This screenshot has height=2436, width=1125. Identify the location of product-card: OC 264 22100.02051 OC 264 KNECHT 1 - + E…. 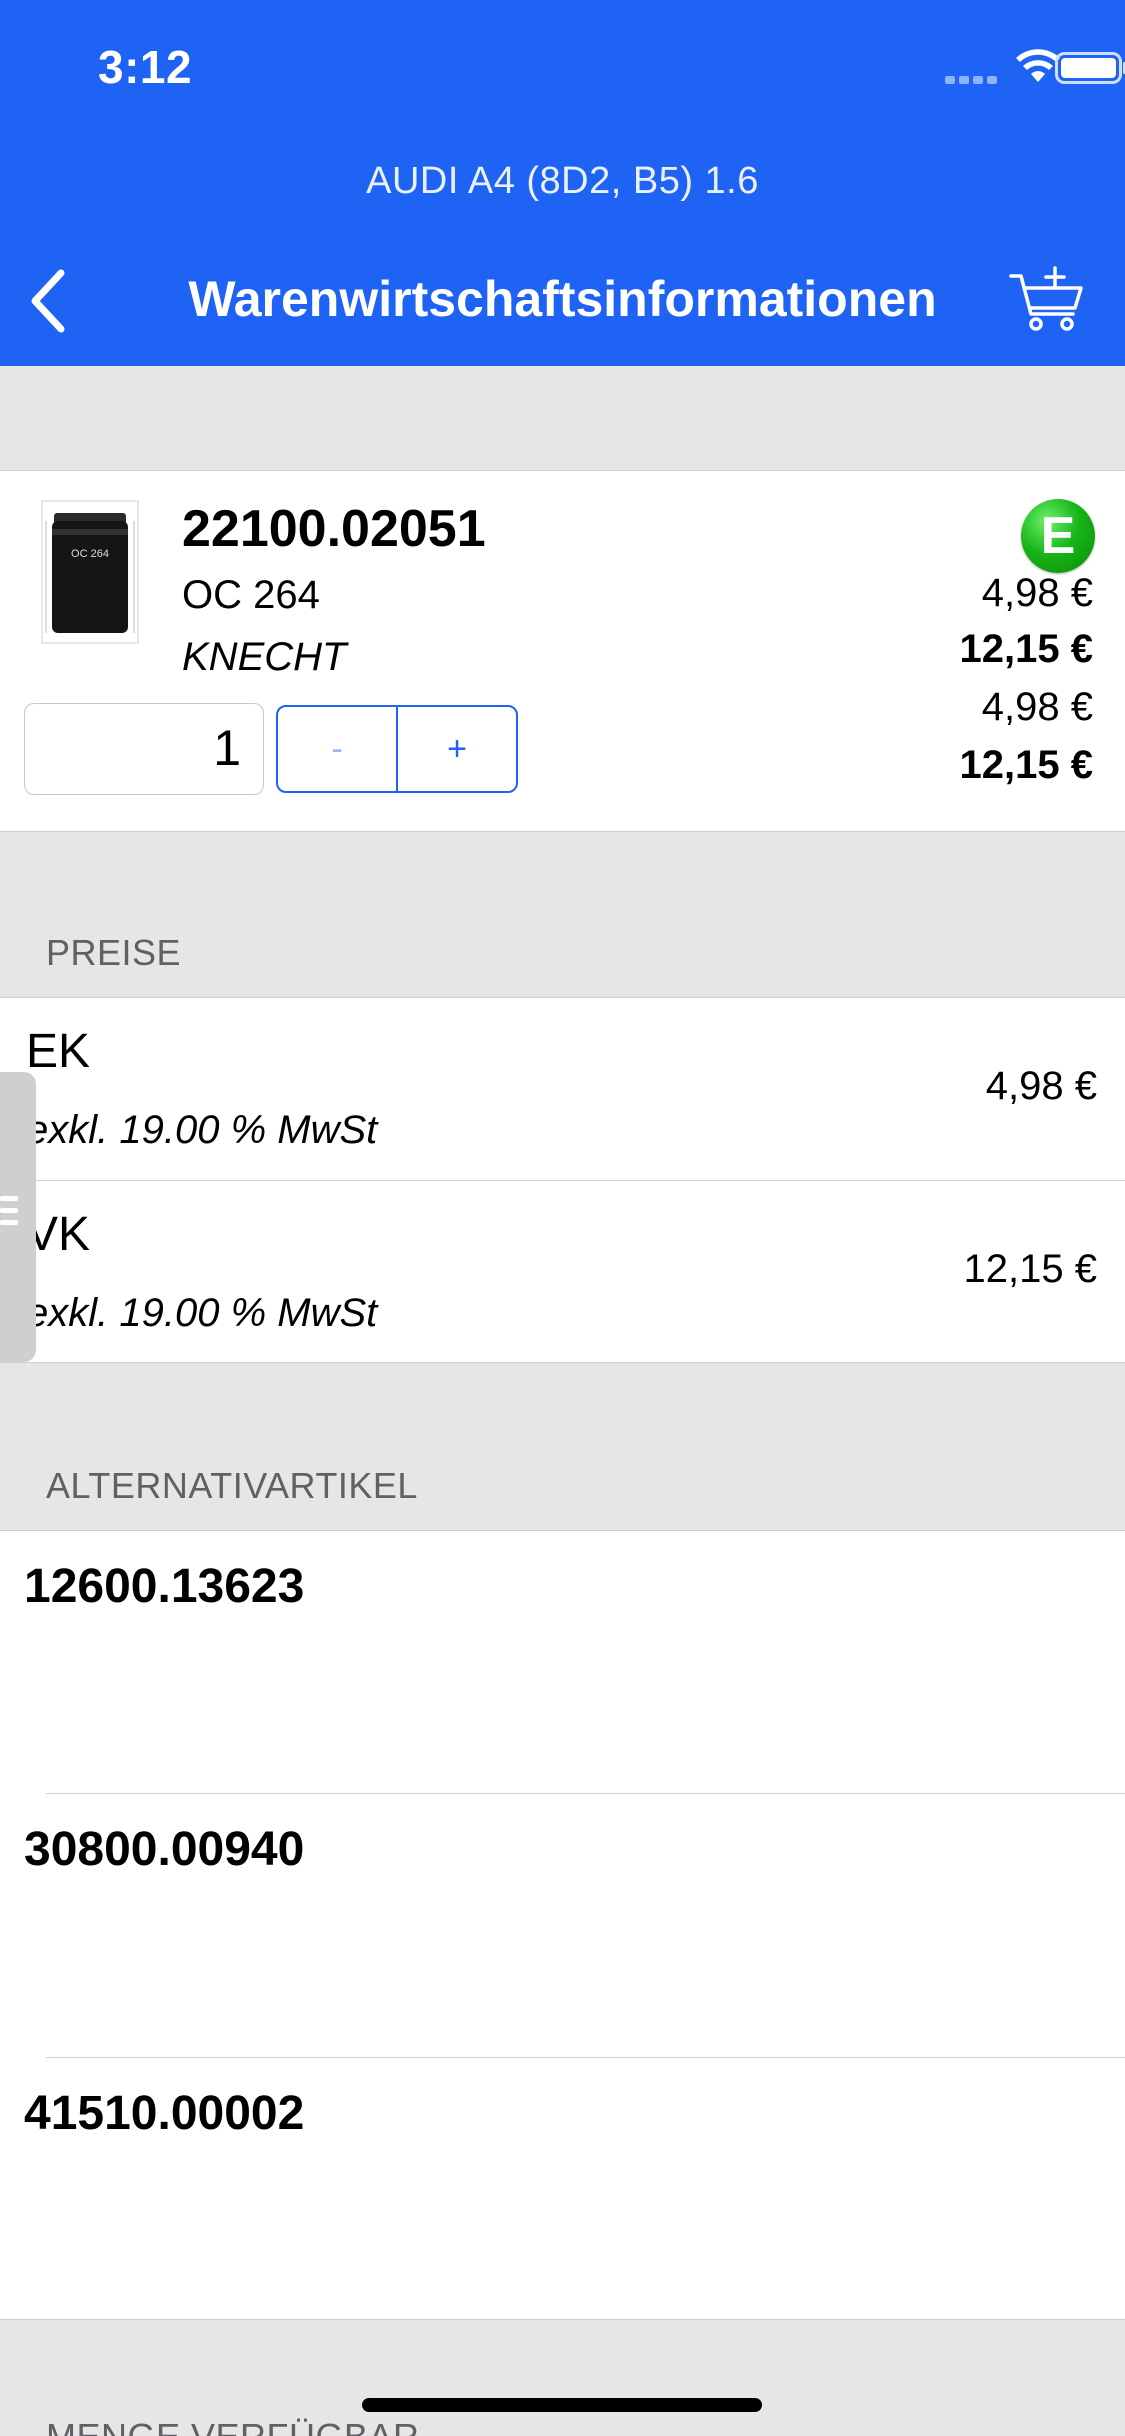
(562, 651).